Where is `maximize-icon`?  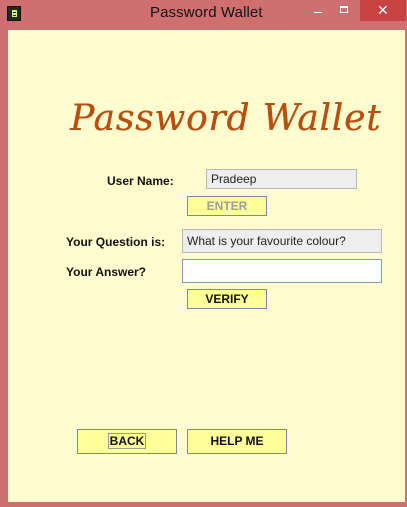
maximize-icon is located at coordinates (344, 9).